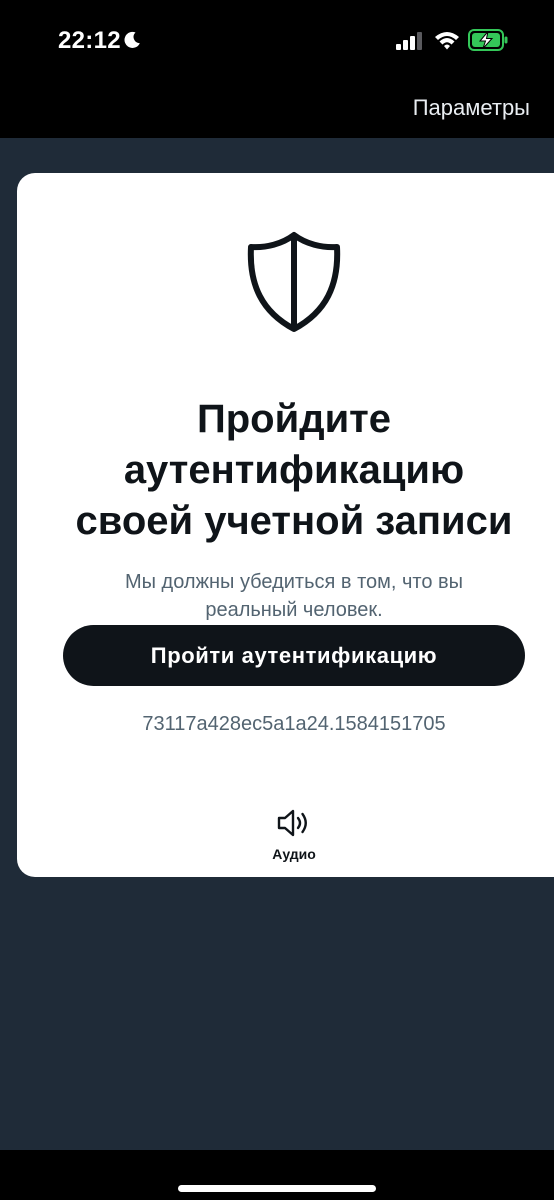 Image resolution: width=554 pixels, height=1200 pixels. Describe the element at coordinates (277, 69) in the screenshot. I see `top-bar: 22:12 Параметры` at that location.